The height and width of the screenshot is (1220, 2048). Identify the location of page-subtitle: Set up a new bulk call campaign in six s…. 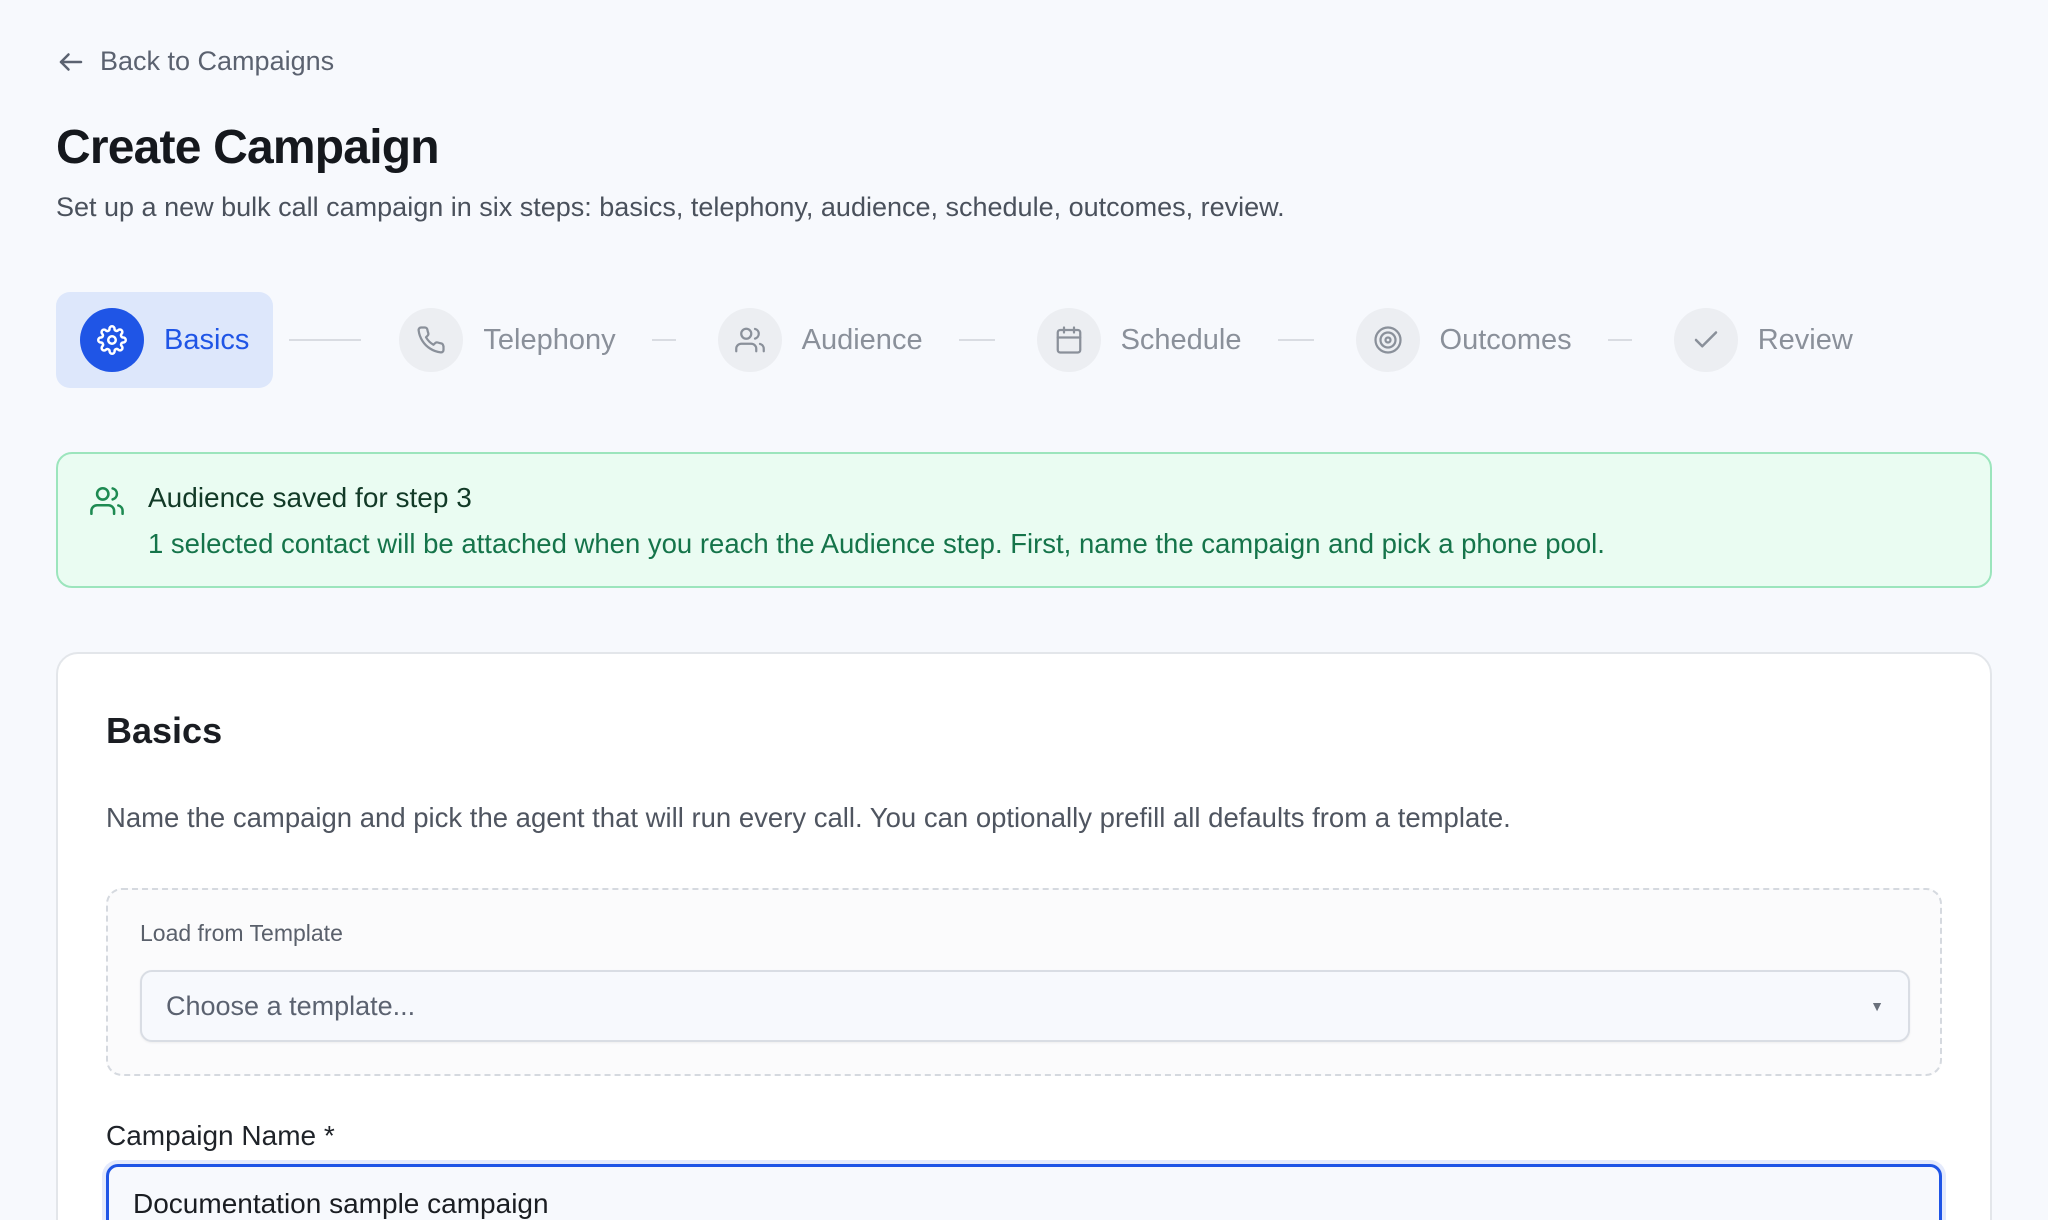
(670, 207).